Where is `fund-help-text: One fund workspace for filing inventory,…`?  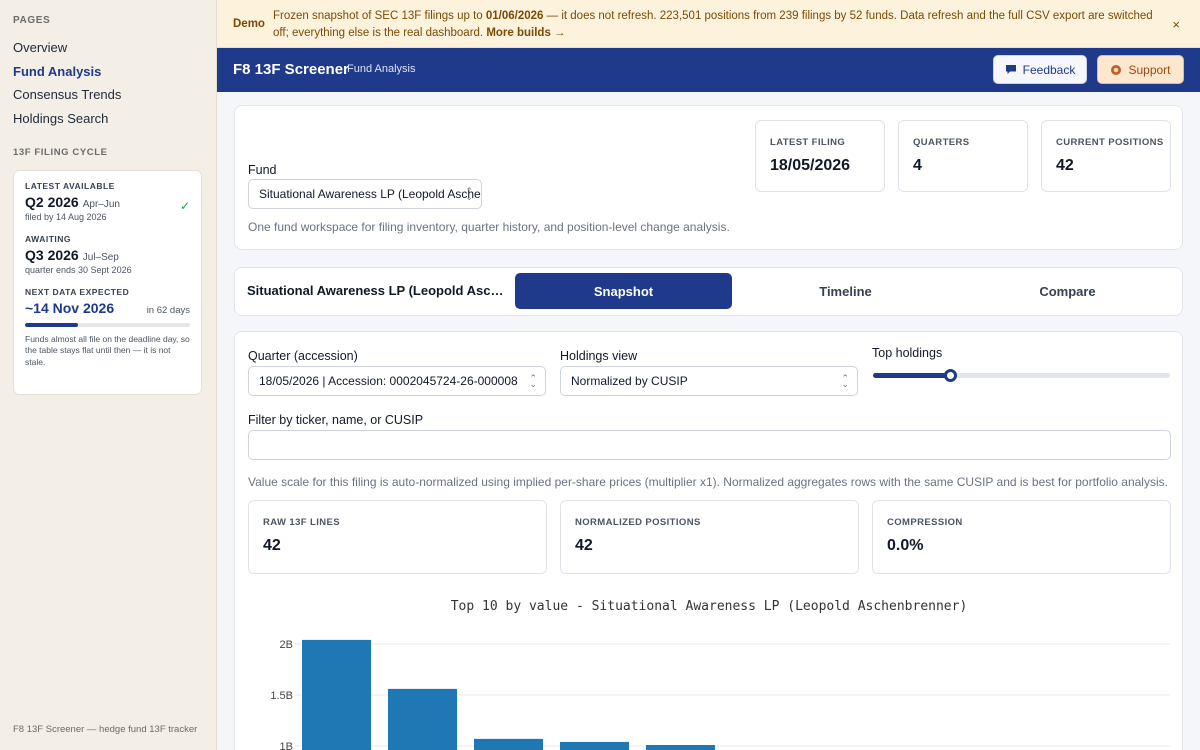
fund-help-text: One fund workspace for filing inventory,… is located at coordinates (489, 227).